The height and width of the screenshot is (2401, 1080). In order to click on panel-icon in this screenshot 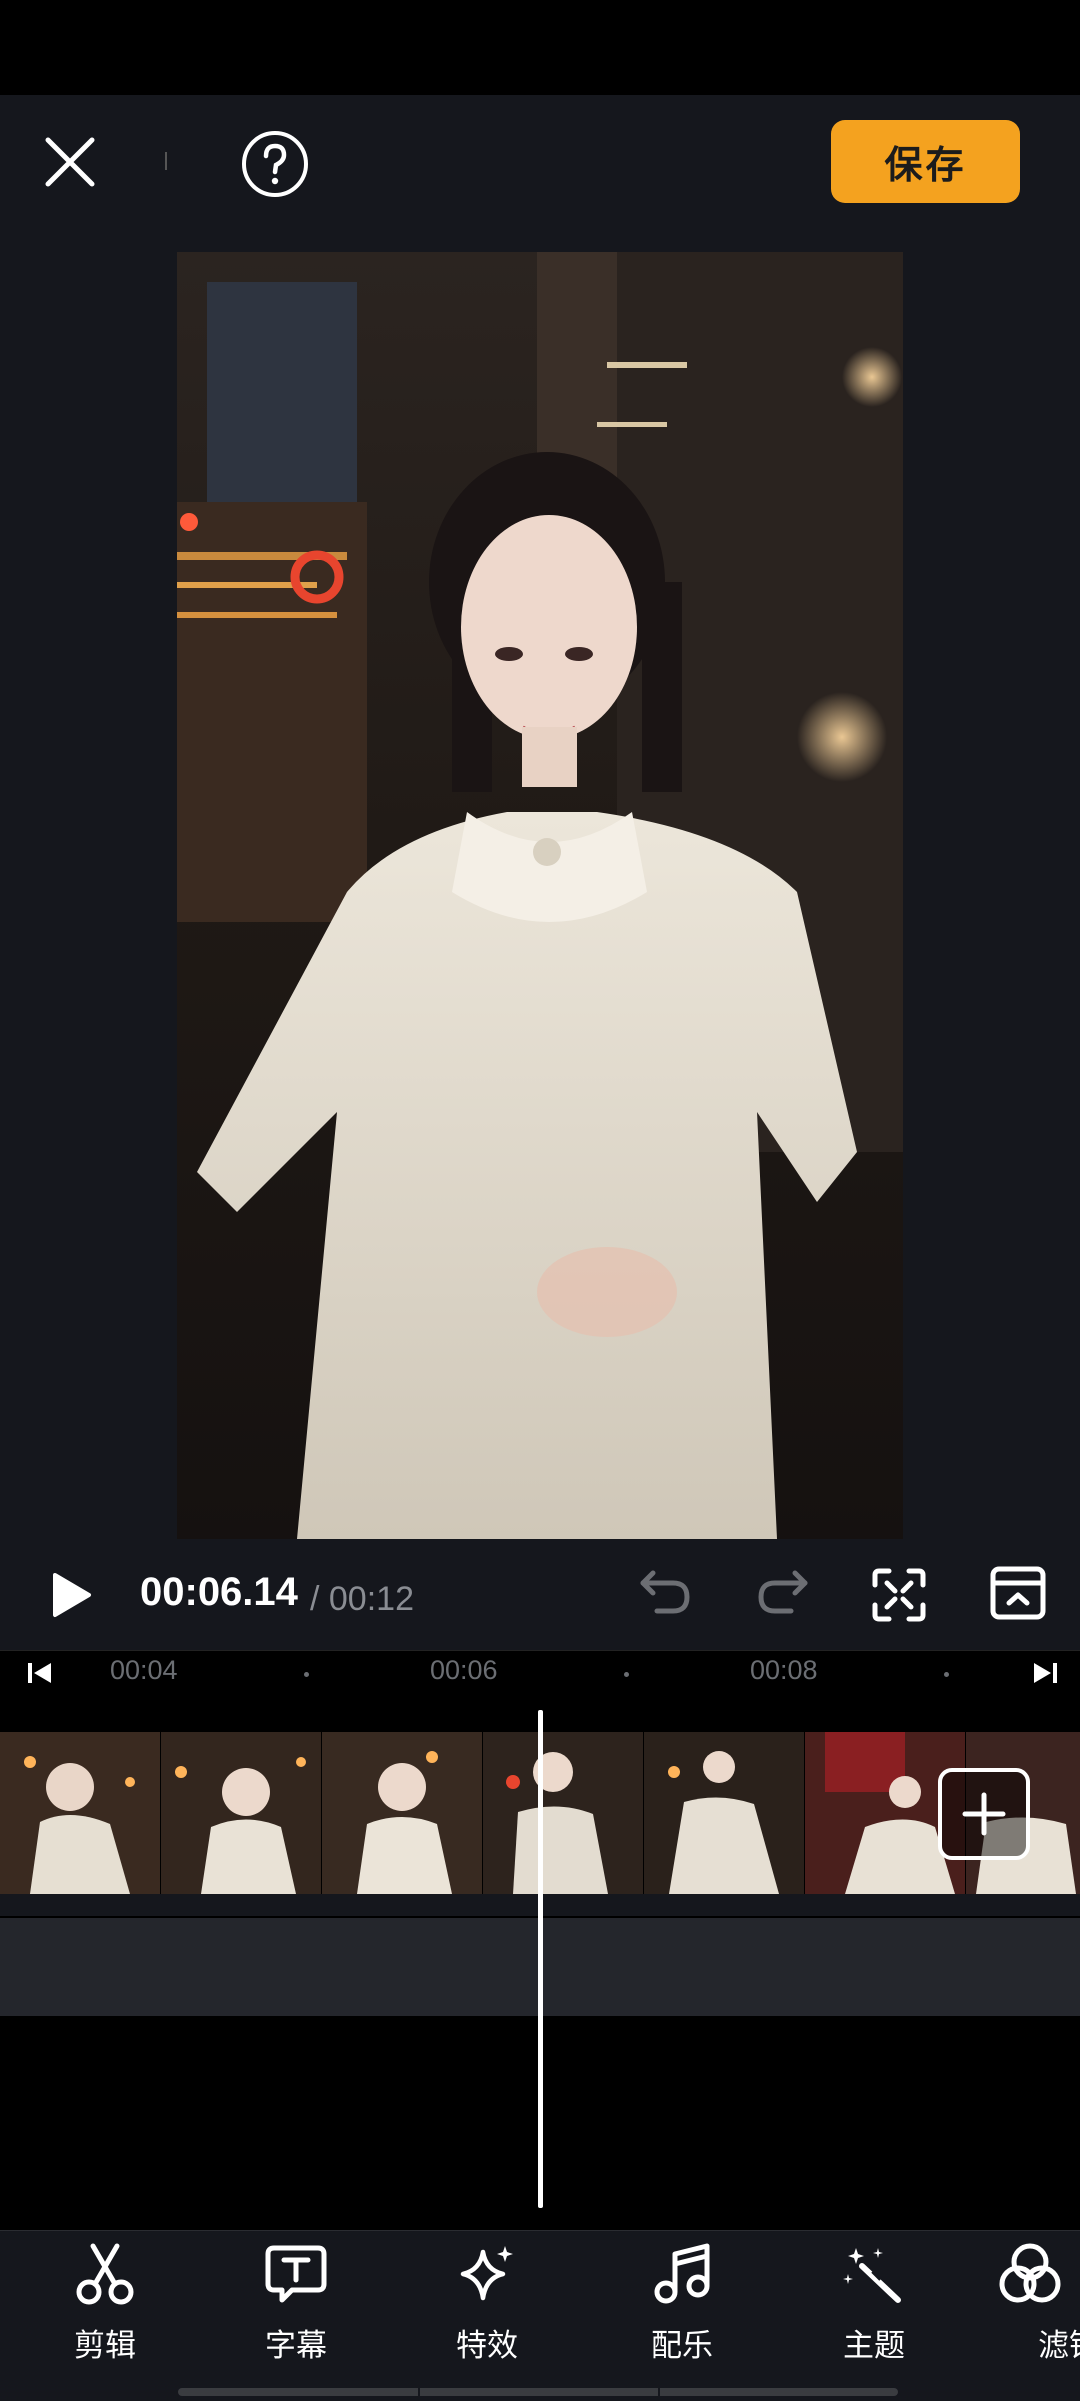, I will do `click(1018, 1593)`.